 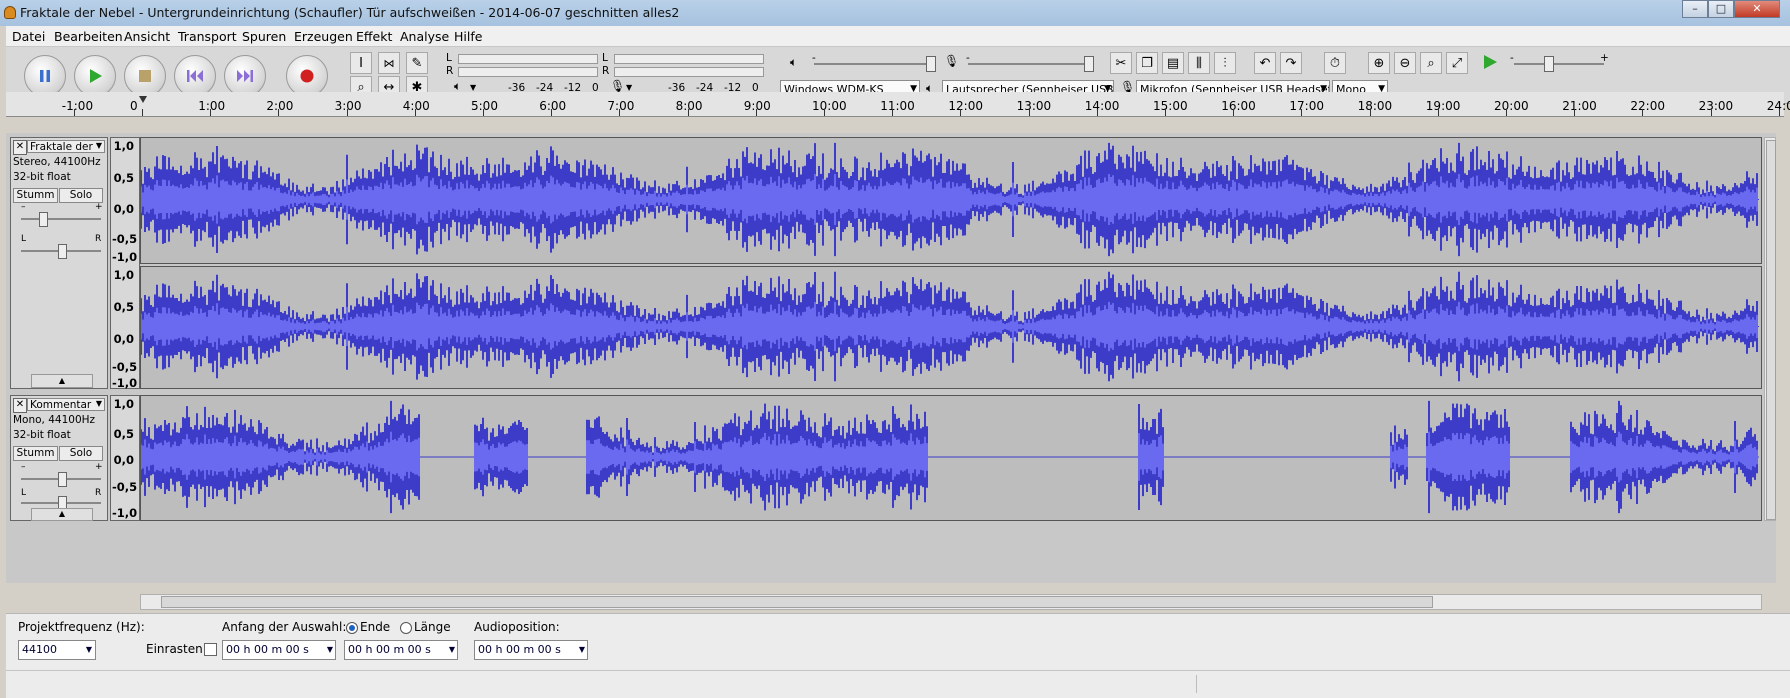 I want to click on zoom-out-icon: ⊖, so click(x=1405, y=63).